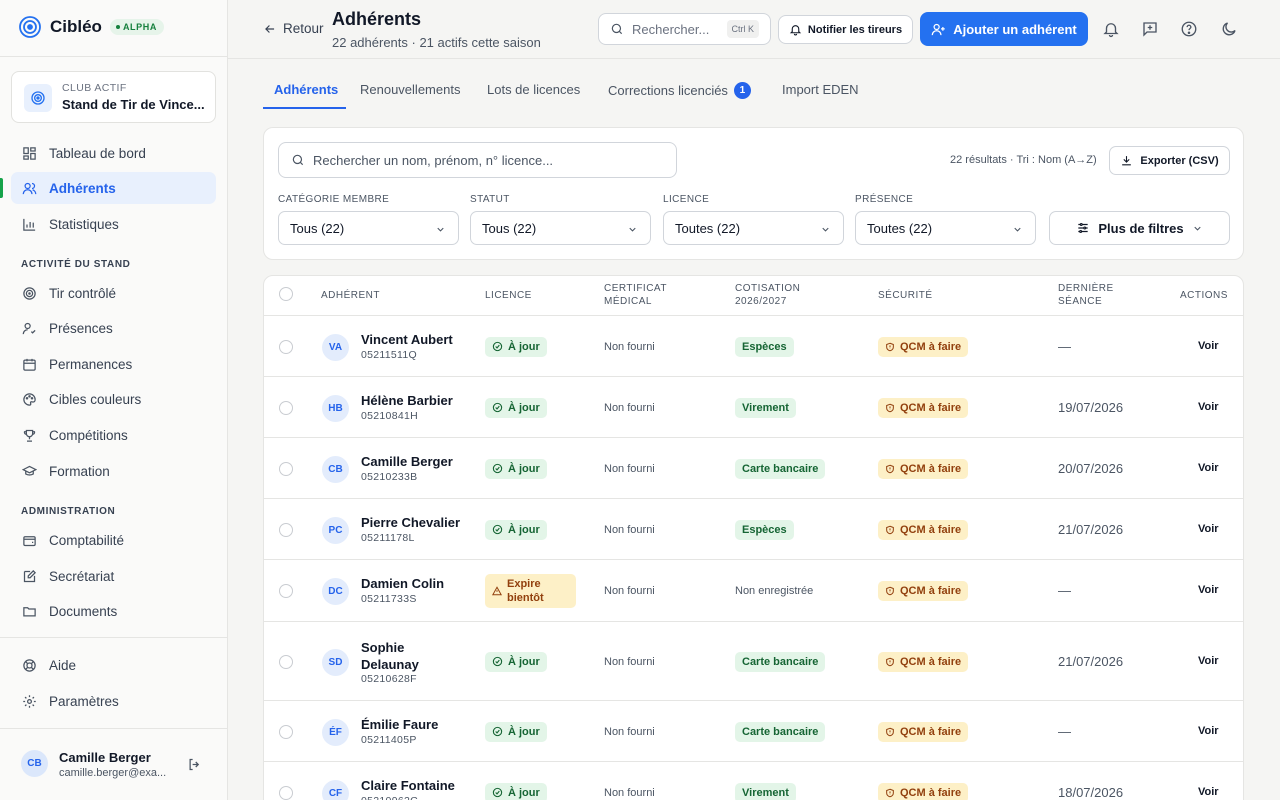 The width and height of the screenshot is (1280, 800). I want to click on col-securite: SÉCURITÉ, so click(905, 295).